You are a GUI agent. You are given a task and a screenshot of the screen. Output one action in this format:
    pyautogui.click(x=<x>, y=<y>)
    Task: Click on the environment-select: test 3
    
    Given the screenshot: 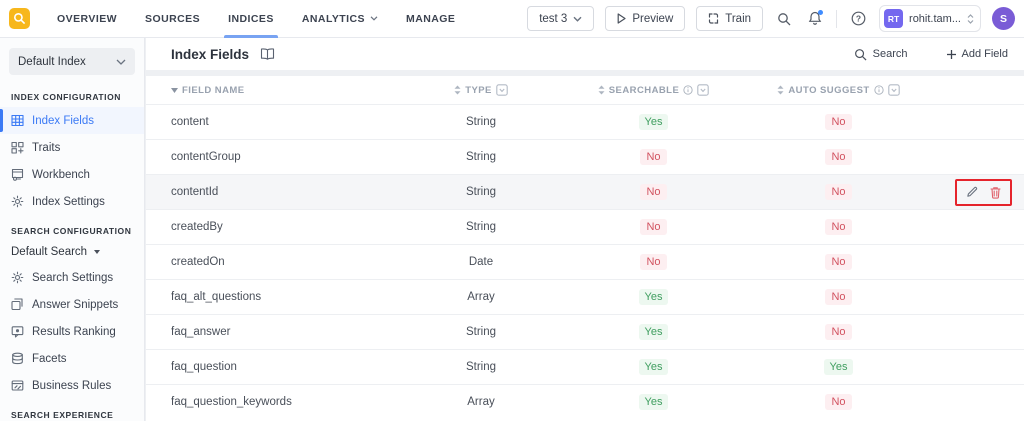 What is the action you would take?
    pyautogui.click(x=561, y=18)
    